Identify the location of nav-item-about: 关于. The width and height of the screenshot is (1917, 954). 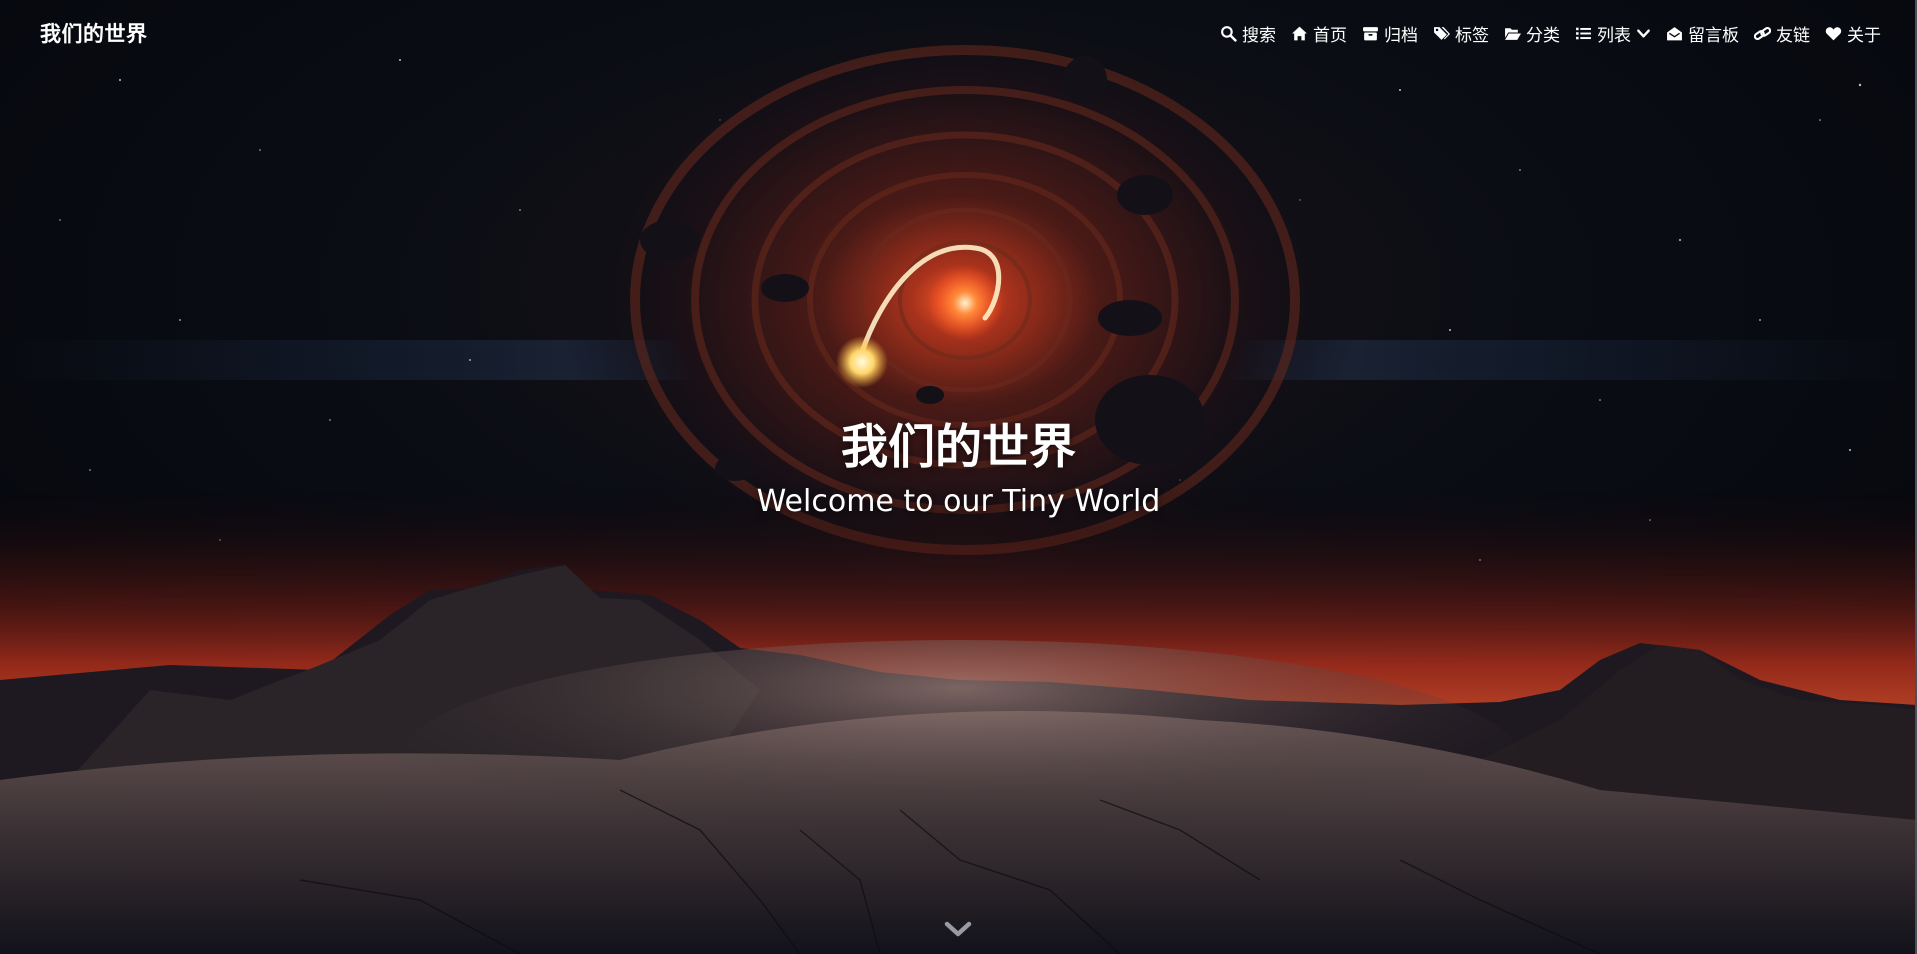
(1853, 33).